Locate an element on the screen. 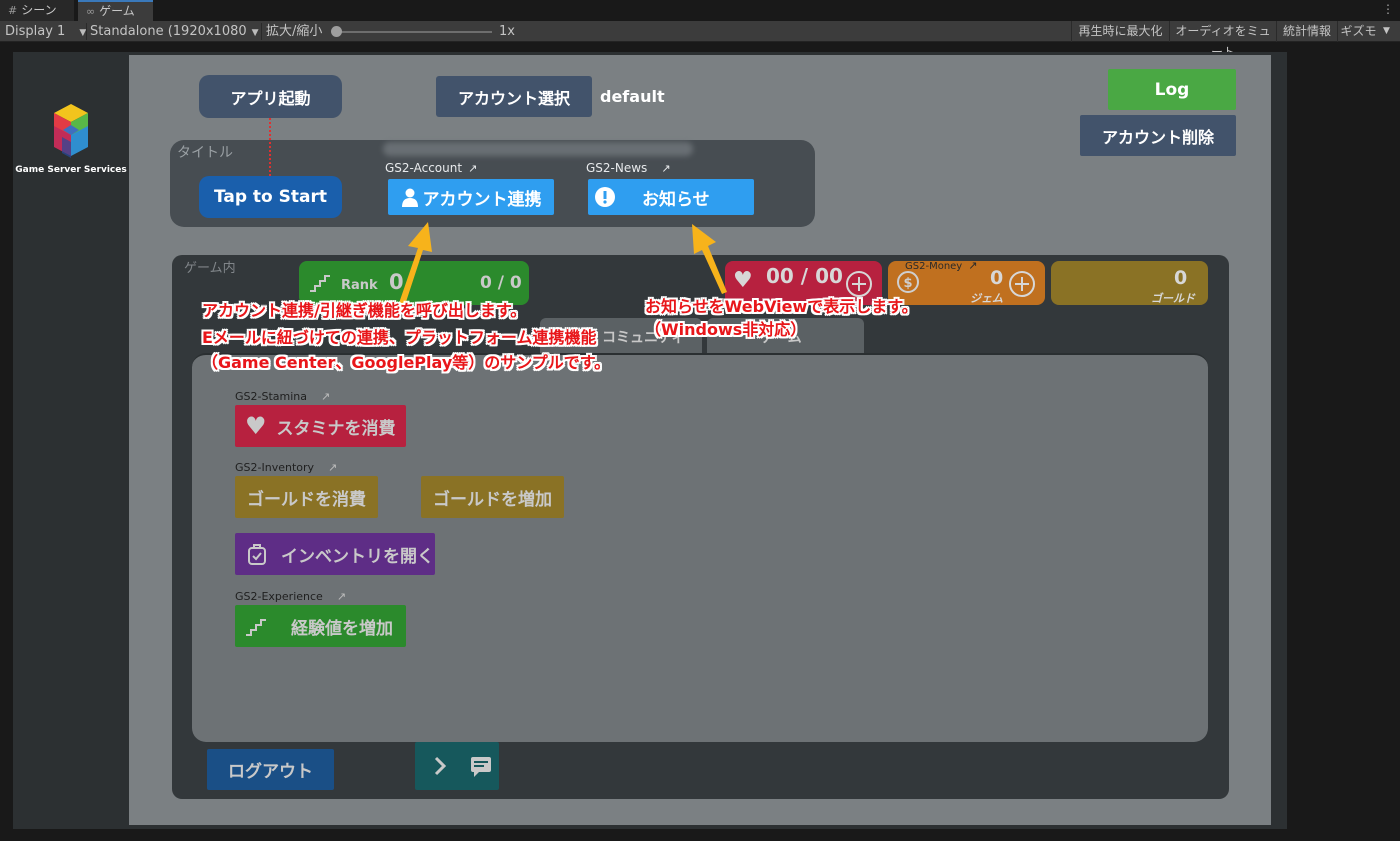 The height and width of the screenshot is (841, 1400). tab-scene-label: シーン is located at coordinates (39, 10).